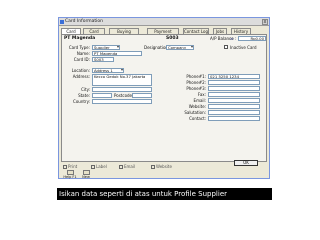  Describe the element at coordinates (121, 167) in the screenshot. I see `mail-icon` at that location.